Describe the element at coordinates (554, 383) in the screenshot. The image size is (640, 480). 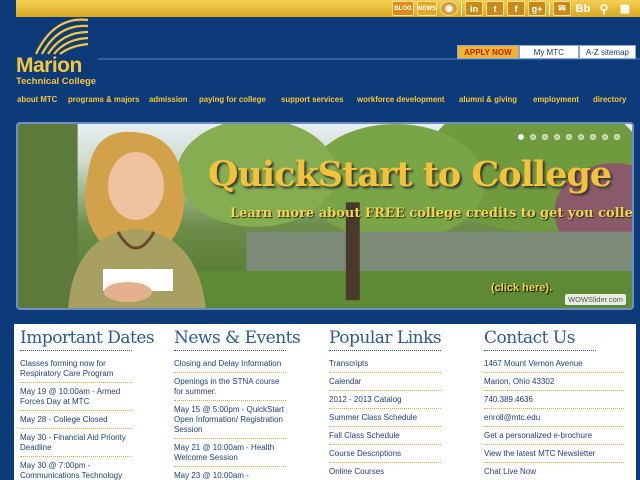
I see `list-item: Marion, Ohio 43302` at that location.